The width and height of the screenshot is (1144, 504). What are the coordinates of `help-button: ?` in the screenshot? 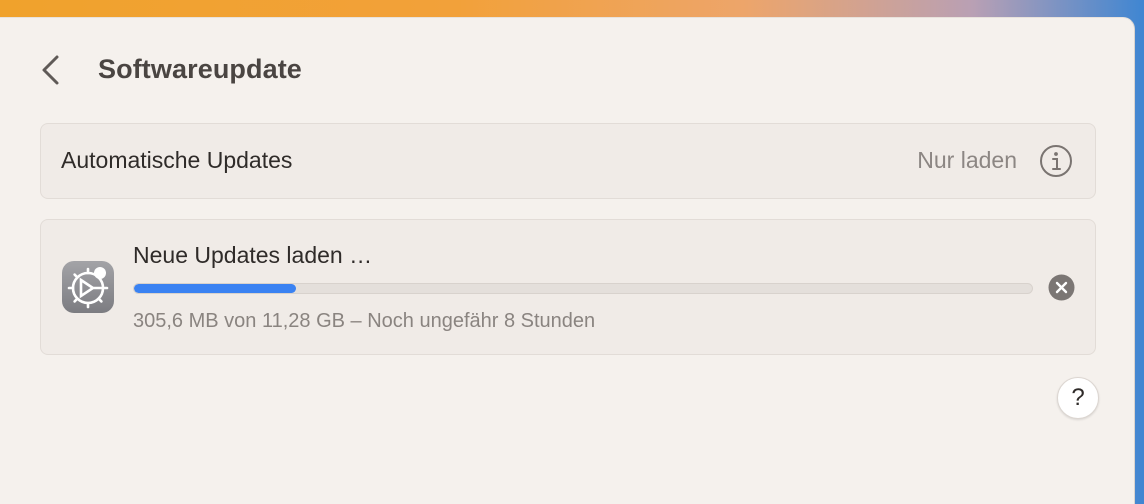 It's located at (1078, 398).